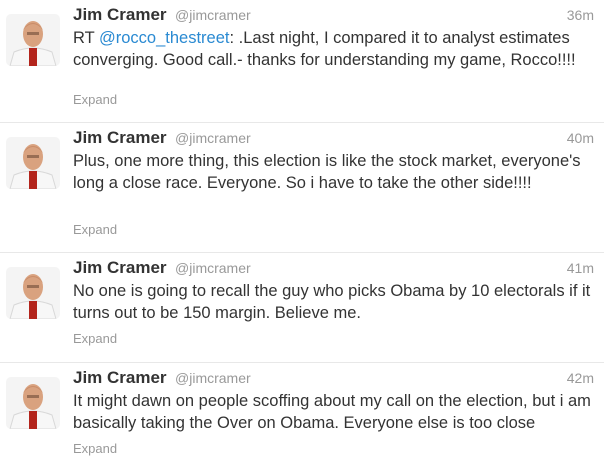  I want to click on retweet-prefix: RT, so click(86, 38).